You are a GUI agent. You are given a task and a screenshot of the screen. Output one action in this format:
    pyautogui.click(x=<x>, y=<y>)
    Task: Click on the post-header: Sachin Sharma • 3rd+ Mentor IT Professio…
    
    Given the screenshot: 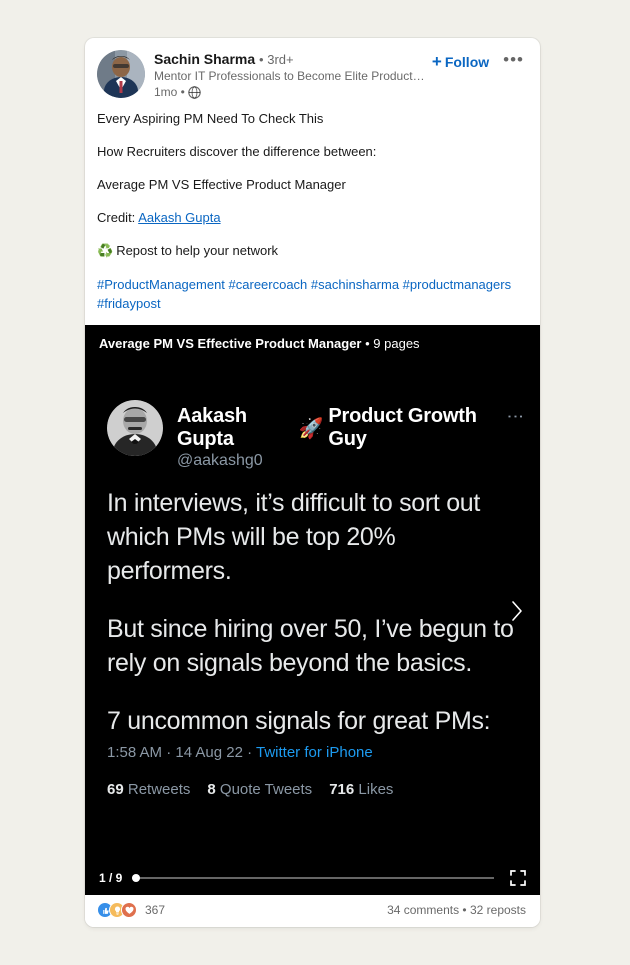 What is the action you would take?
    pyautogui.click(x=312, y=69)
    